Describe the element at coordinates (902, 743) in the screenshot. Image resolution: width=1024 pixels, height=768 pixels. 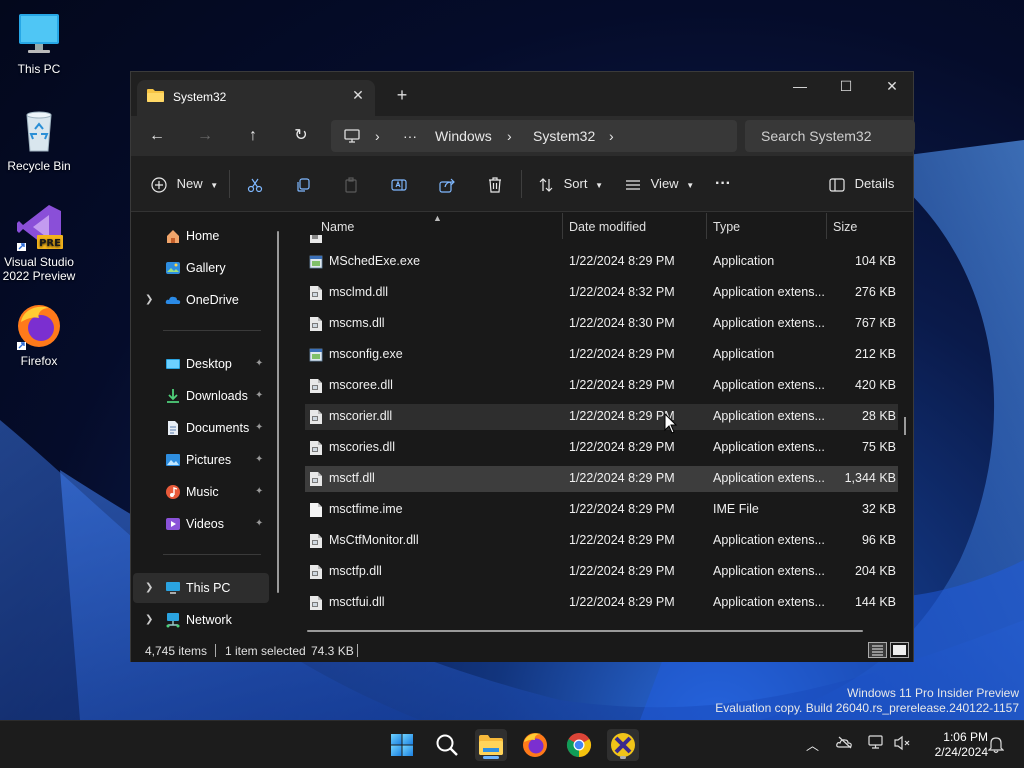
I see `volume-muted-icon` at that location.